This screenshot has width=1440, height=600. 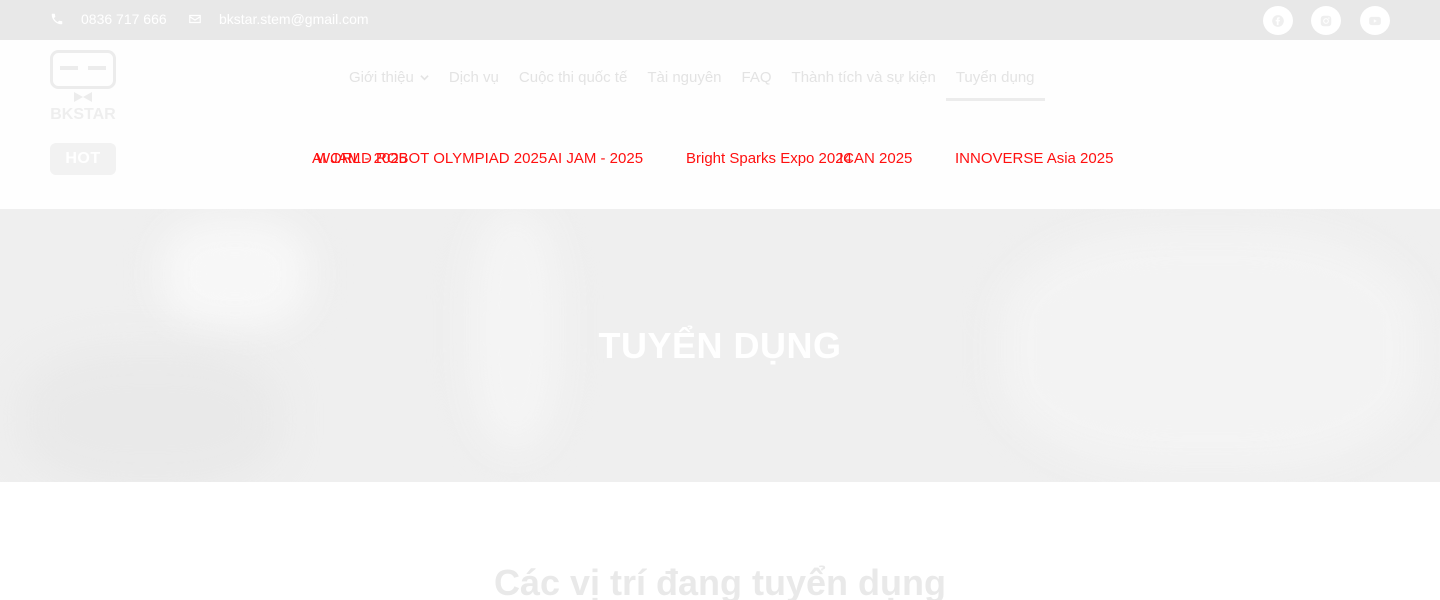 What do you see at coordinates (83, 86) in the screenshot?
I see `logo: BKSTAR` at bounding box center [83, 86].